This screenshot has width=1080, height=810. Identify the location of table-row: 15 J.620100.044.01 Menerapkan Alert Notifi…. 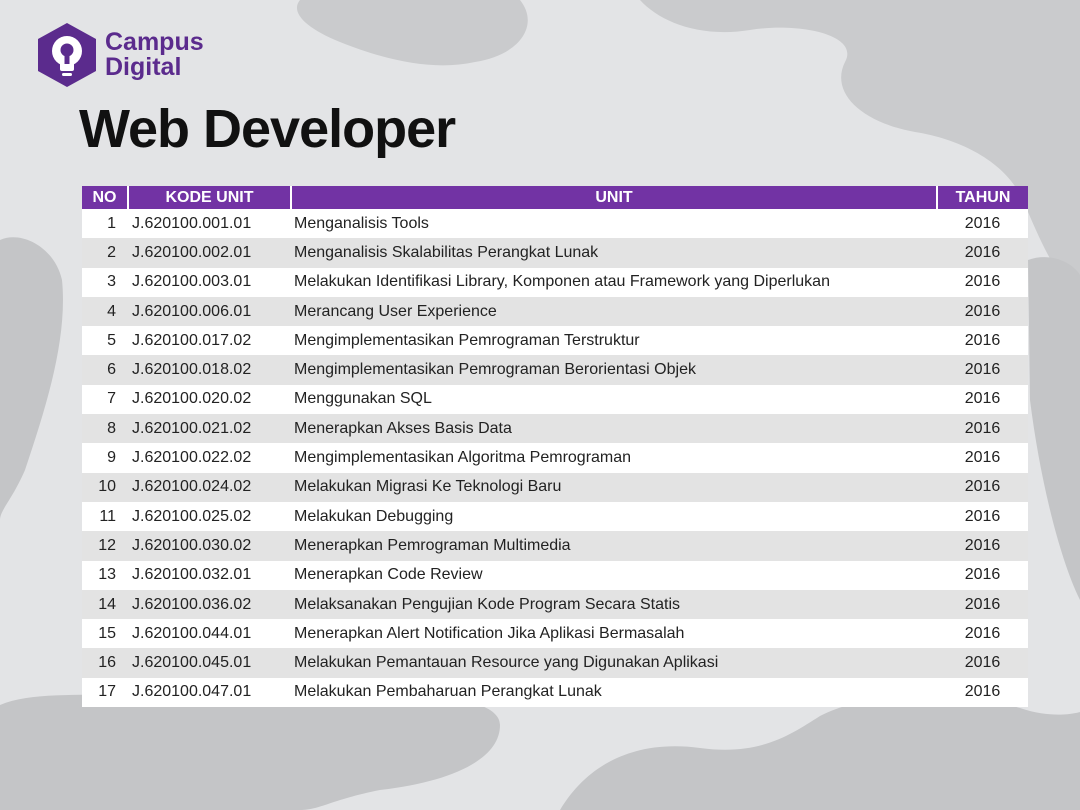
(555, 634).